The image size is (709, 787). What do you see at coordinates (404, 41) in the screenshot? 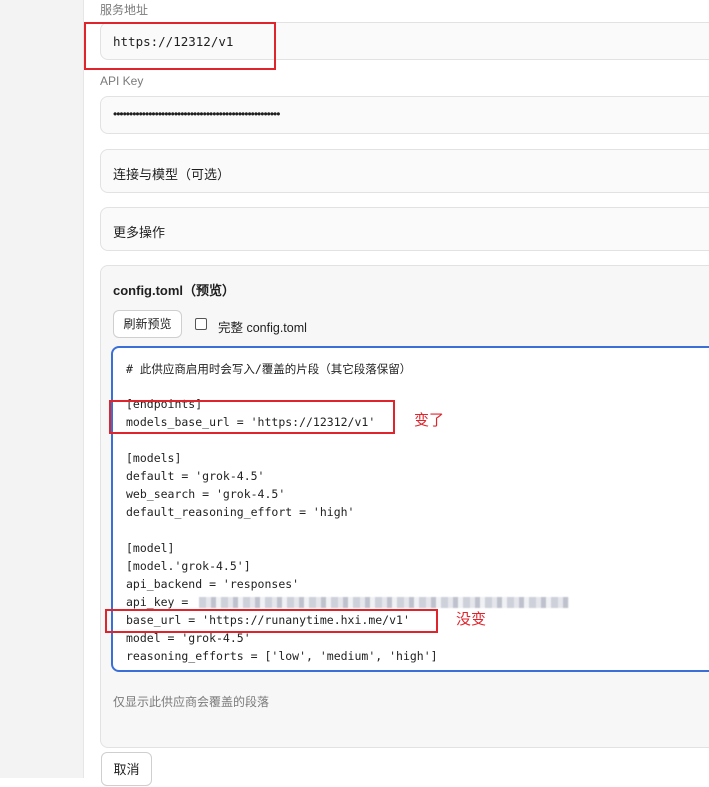
I see `service-url-field: https://12312/v1` at bounding box center [404, 41].